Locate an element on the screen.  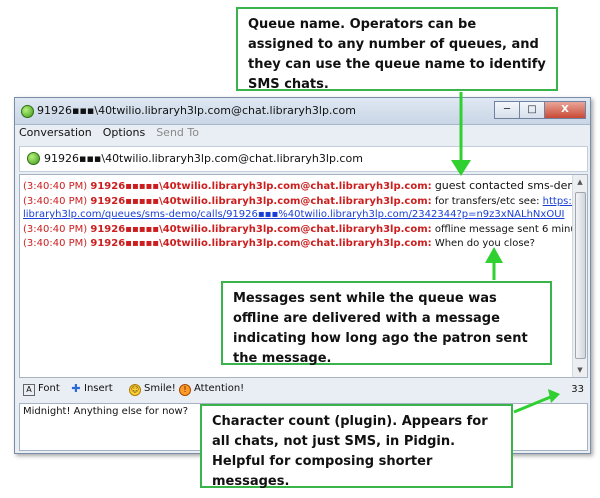
chat-scrollbar: ▲ ▼ is located at coordinates (579, 276).